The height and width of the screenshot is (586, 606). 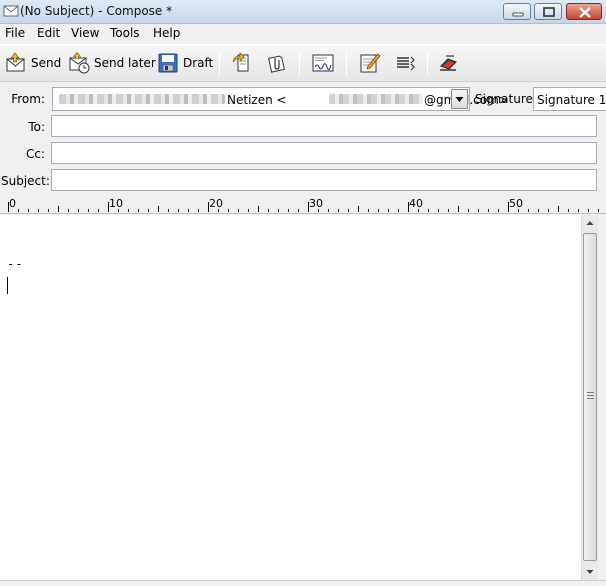 What do you see at coordinates (602, 397) in the screenshot?
I see `window-edge` at bounding box center [602, 397].